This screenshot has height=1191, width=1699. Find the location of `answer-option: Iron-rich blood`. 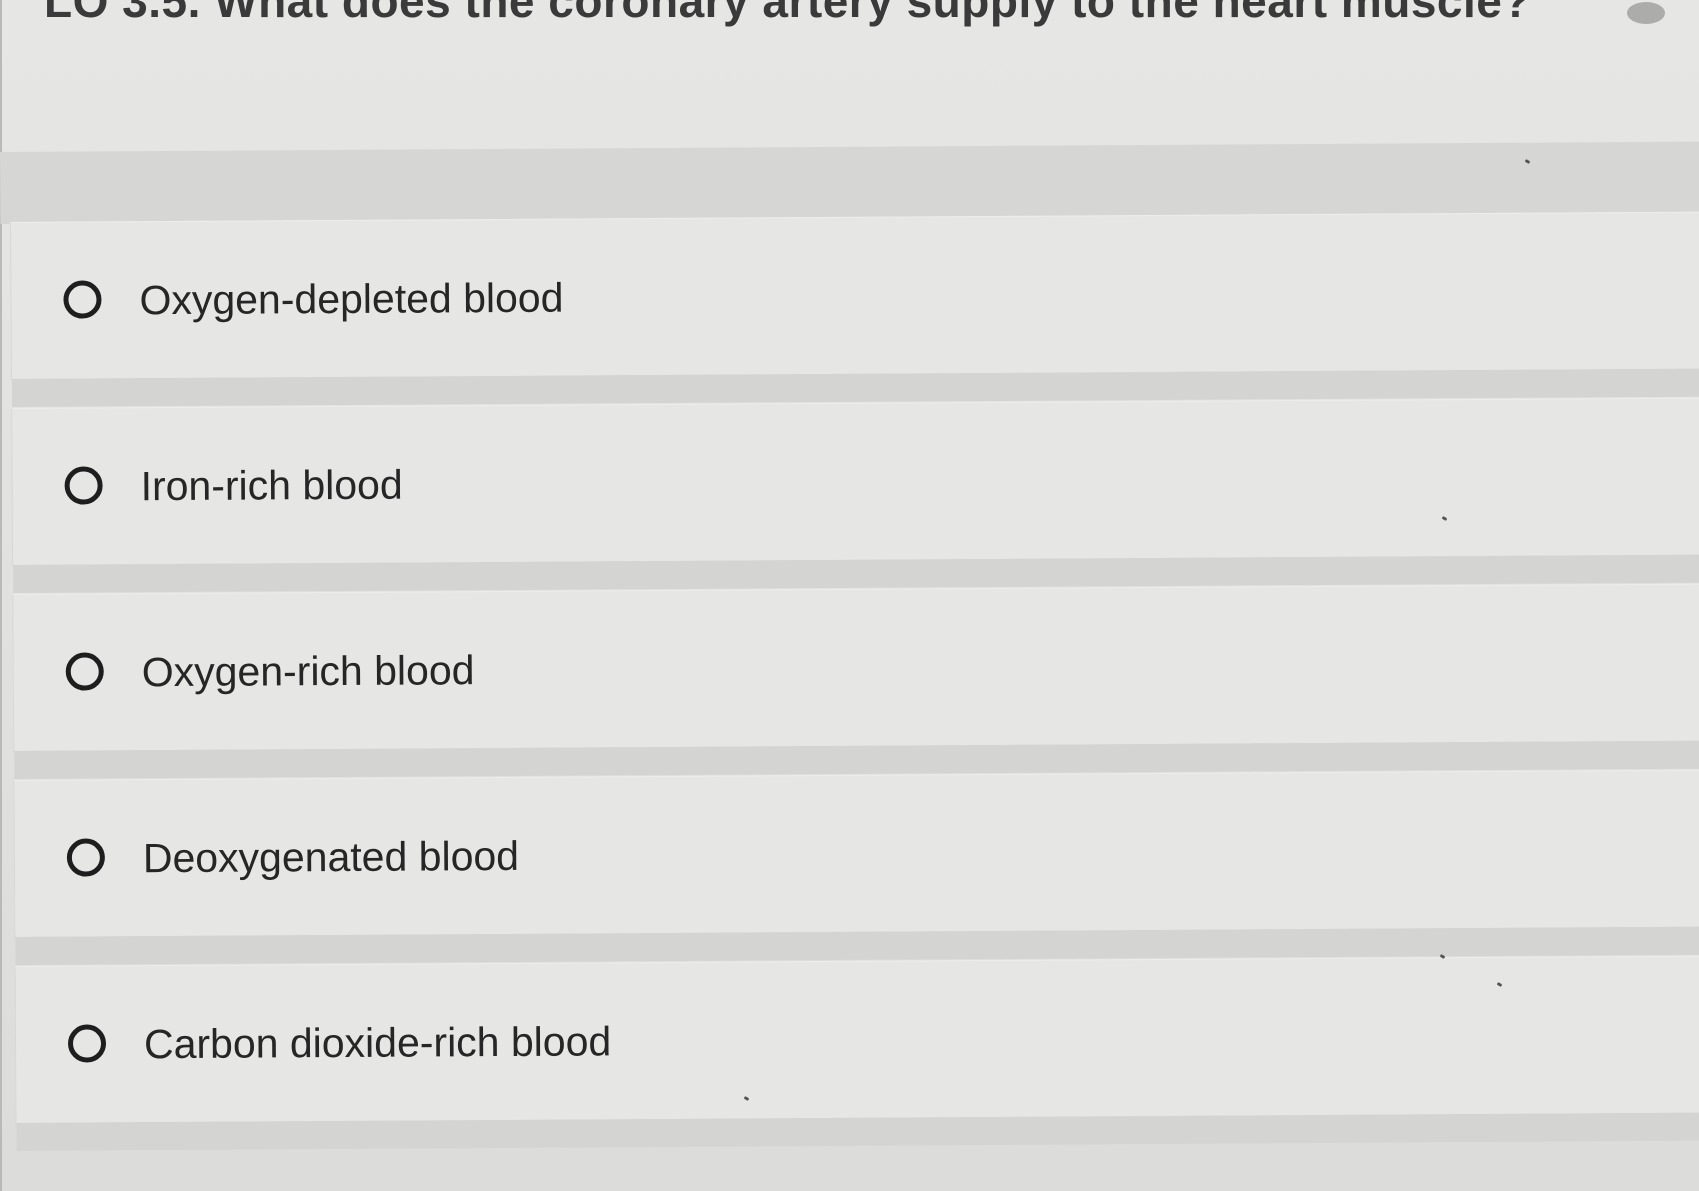

answer-option: Iron-rich blood is located at coordinates (855, 481).